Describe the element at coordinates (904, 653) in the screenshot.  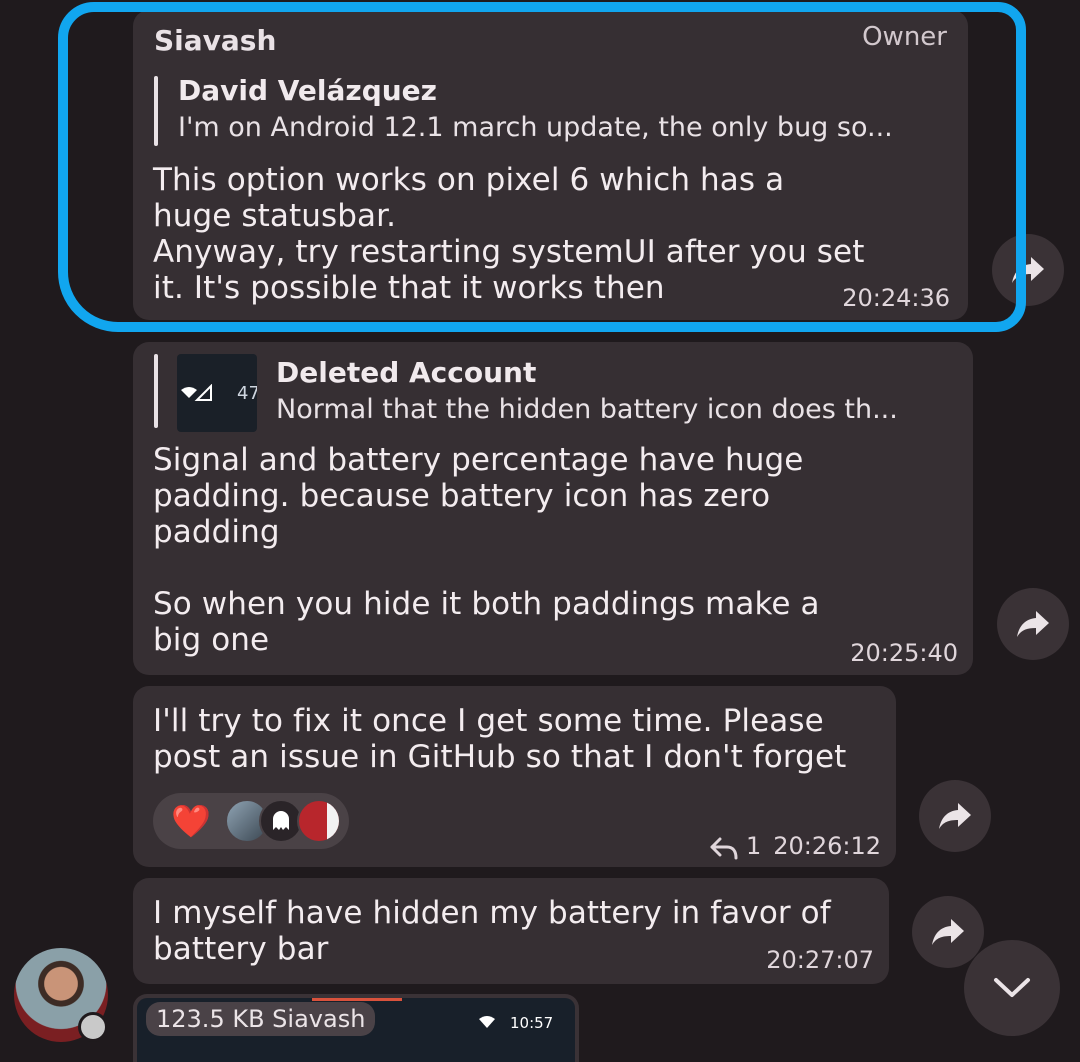
I see `message-time: 20:25:40` at that location.